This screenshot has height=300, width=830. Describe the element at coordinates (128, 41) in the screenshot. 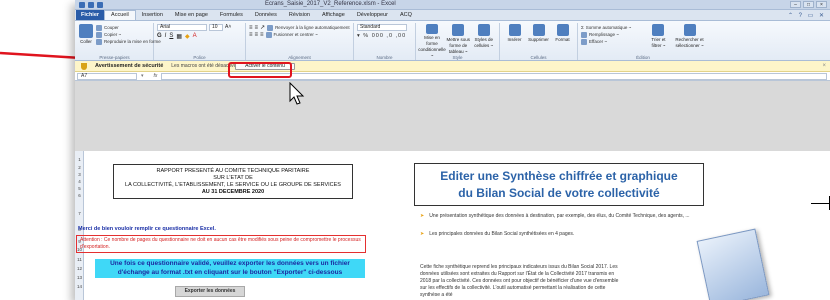

I see `format-painter-button: Reproduire la mise en forme` at that location.